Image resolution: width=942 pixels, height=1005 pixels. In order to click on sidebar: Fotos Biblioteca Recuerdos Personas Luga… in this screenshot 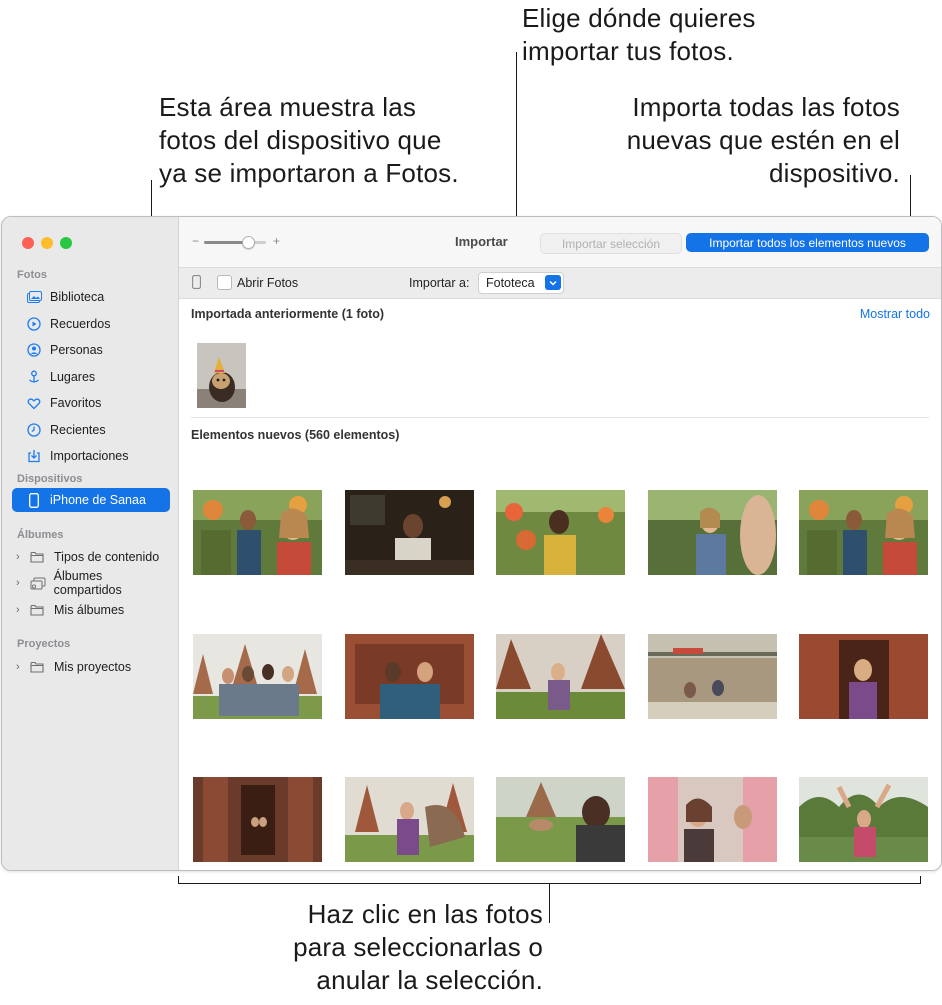, I will do `click(90, 543)`.